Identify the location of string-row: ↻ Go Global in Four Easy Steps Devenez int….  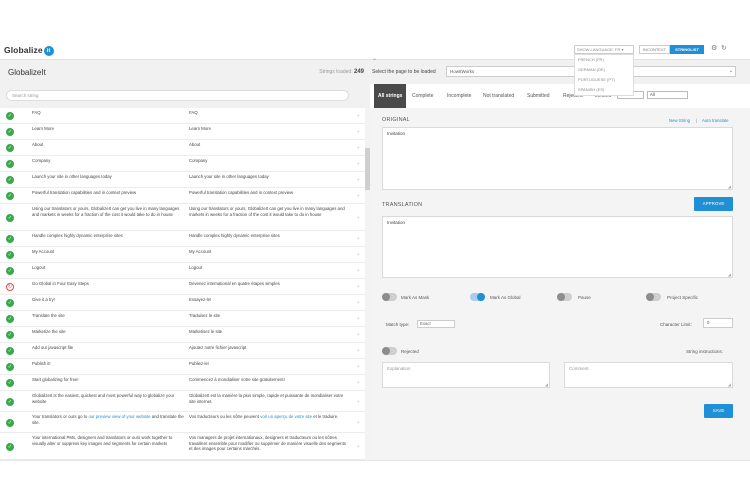
(182, 287).